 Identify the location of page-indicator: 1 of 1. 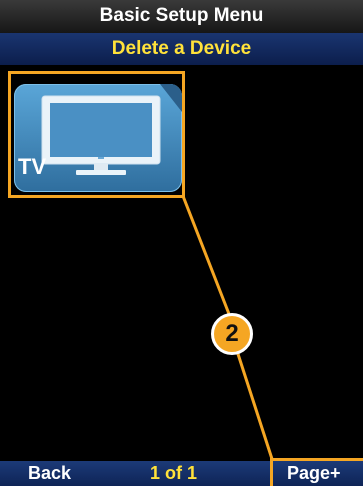
(174, 473).